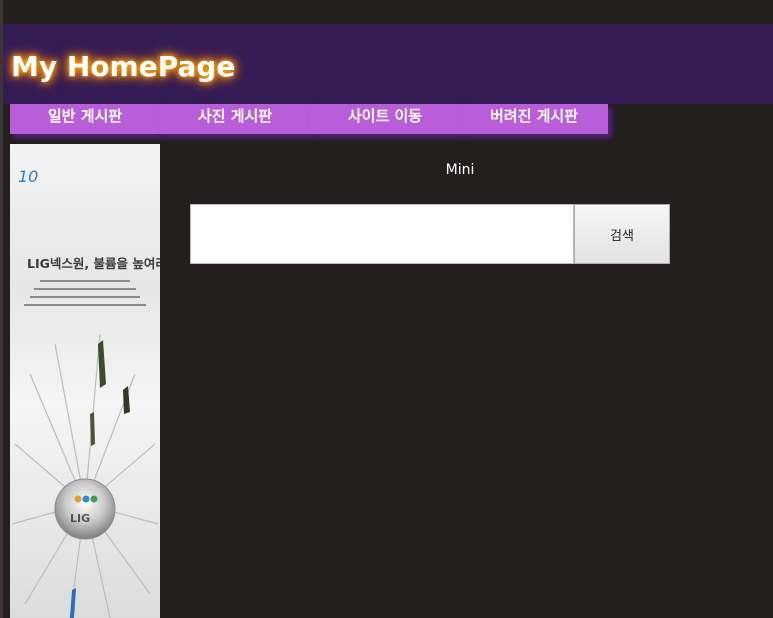 The width and height of the screenshot is (773, 618). I want to click on site-header: My HomePage, so click(388, 64).